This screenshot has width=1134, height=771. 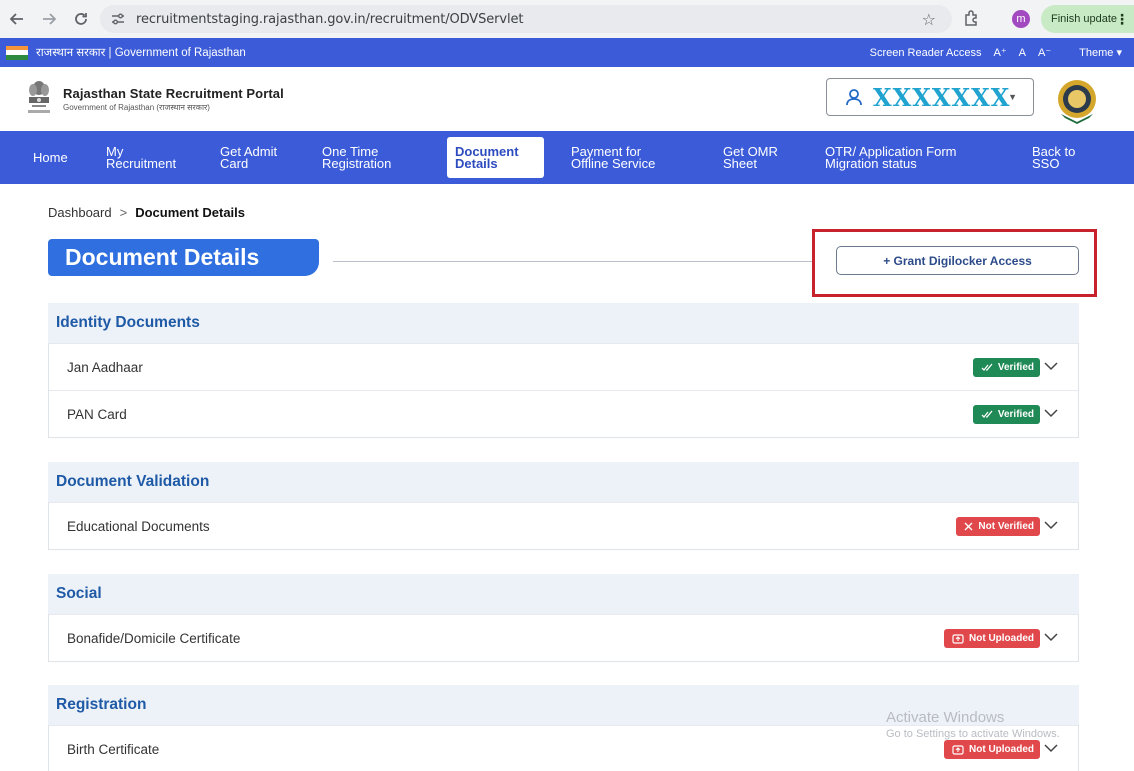 What do you see at coordinates (39, 97) in the screenshot?
I see `national-emblem-icon` at bounding box center [39, 97].